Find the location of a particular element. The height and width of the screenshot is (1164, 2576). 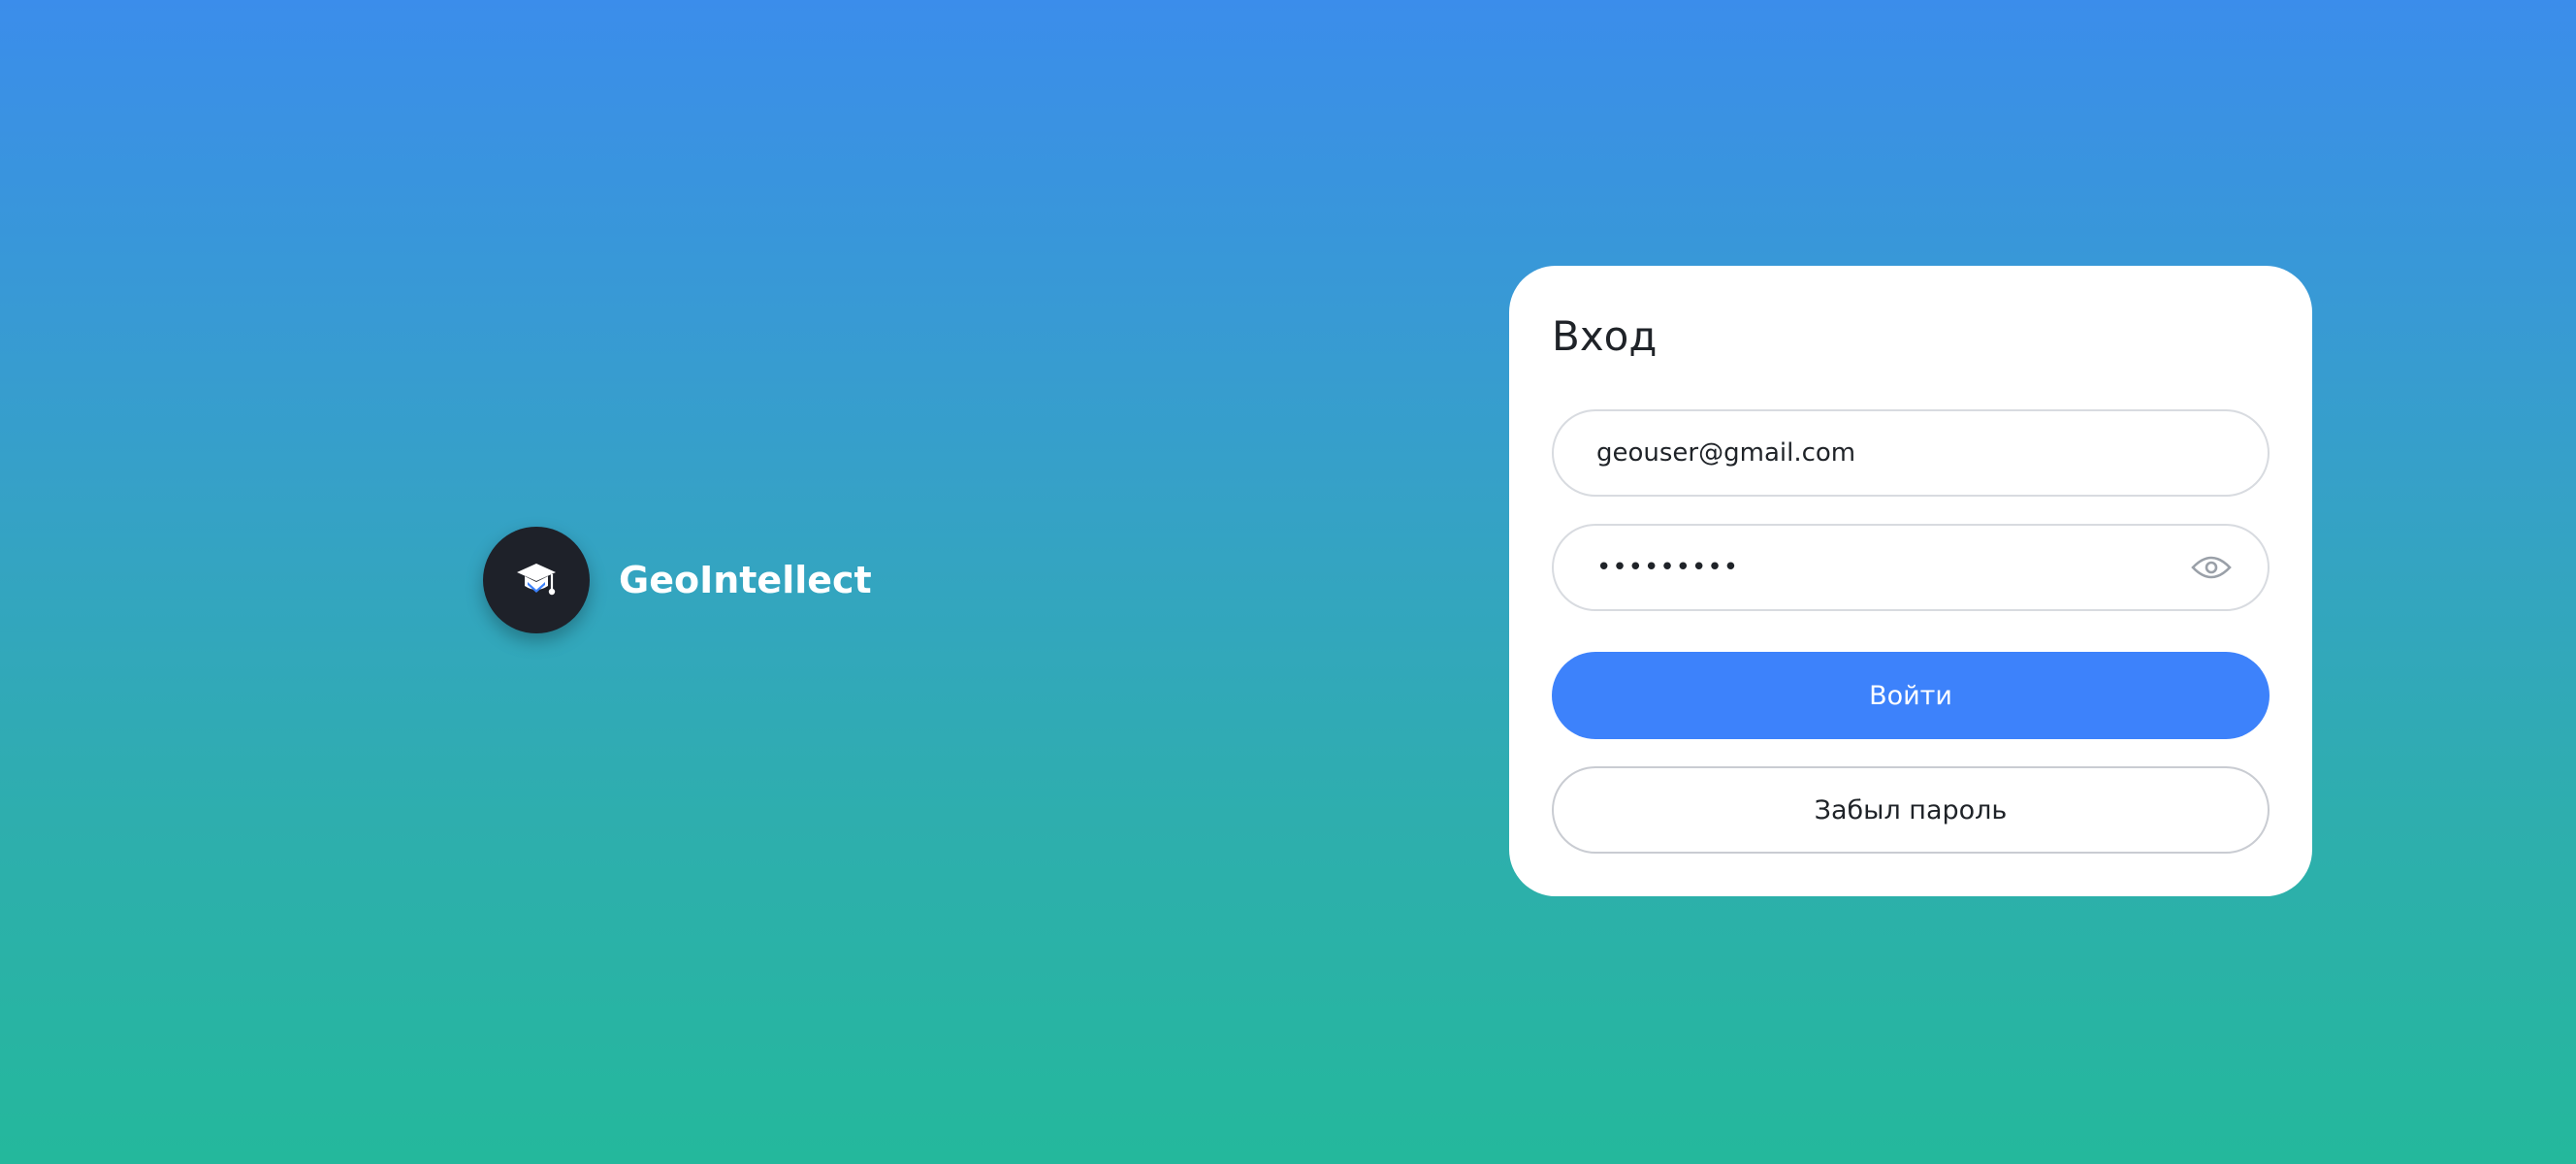

login-title: Вход is located at coordinates (1605, 336).